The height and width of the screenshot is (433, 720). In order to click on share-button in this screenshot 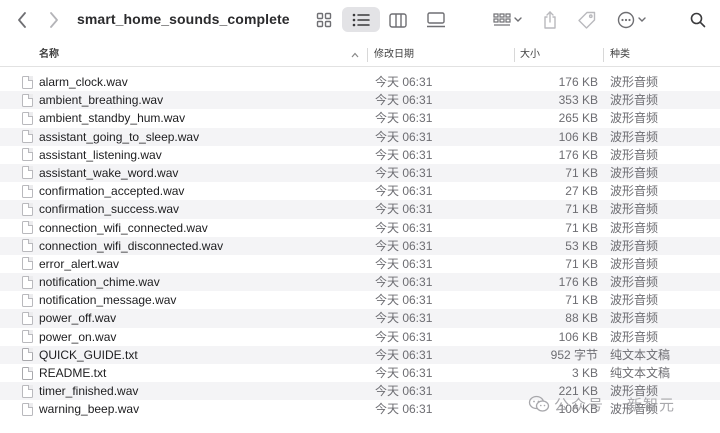, I will do `click(550, 20)`.